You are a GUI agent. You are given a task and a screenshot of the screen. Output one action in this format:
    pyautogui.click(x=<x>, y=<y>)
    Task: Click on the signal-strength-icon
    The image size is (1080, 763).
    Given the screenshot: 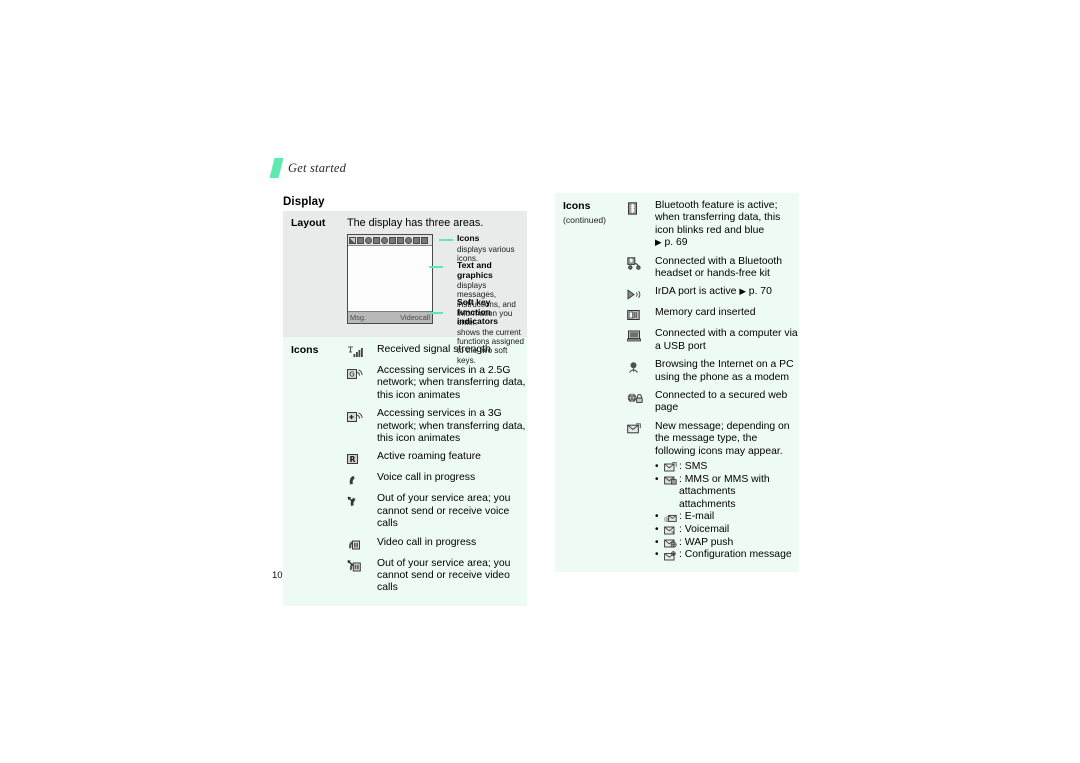 What is the action you would take?
    pyautogui.click(x=361, y=351)
    